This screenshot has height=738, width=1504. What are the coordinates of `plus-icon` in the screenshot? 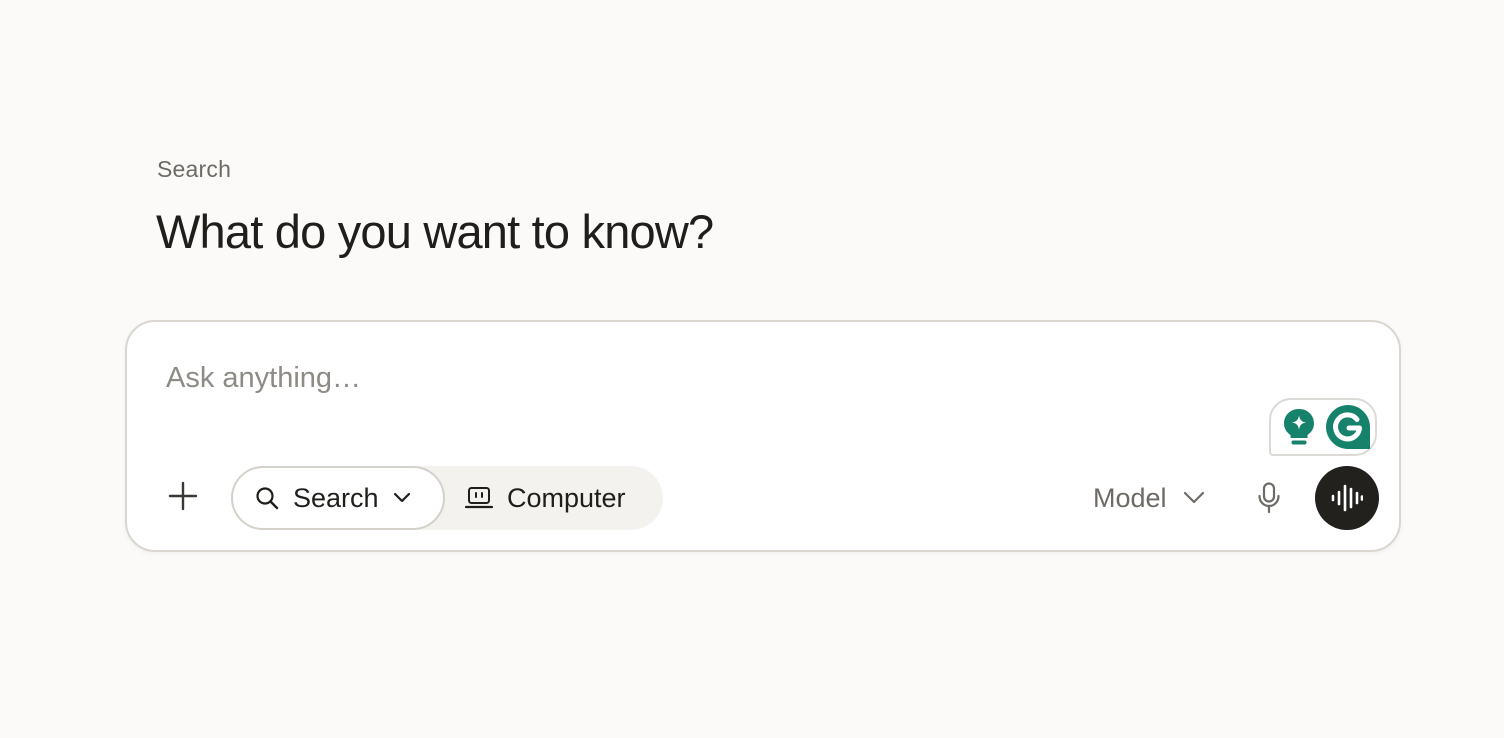 It's located at (183, 496).